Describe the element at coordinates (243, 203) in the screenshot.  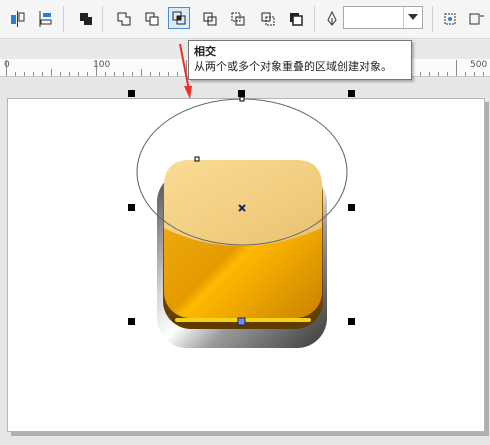
I see `intersect-result-shape` at that location.